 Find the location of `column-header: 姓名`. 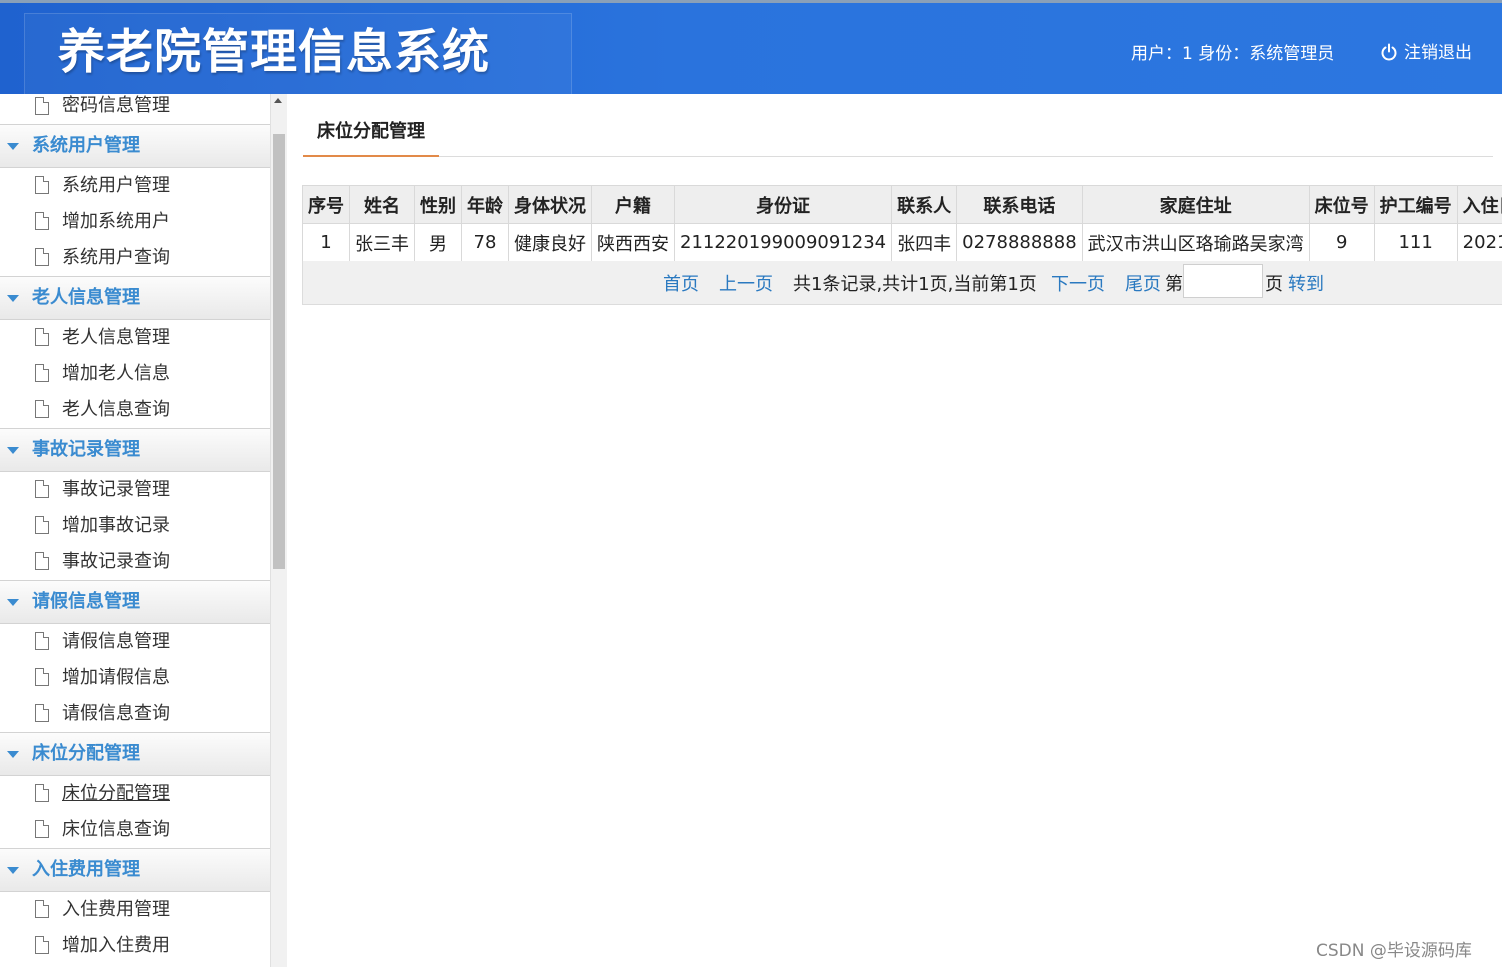

column-header: 姓名 is located at coordinates (382, 204).